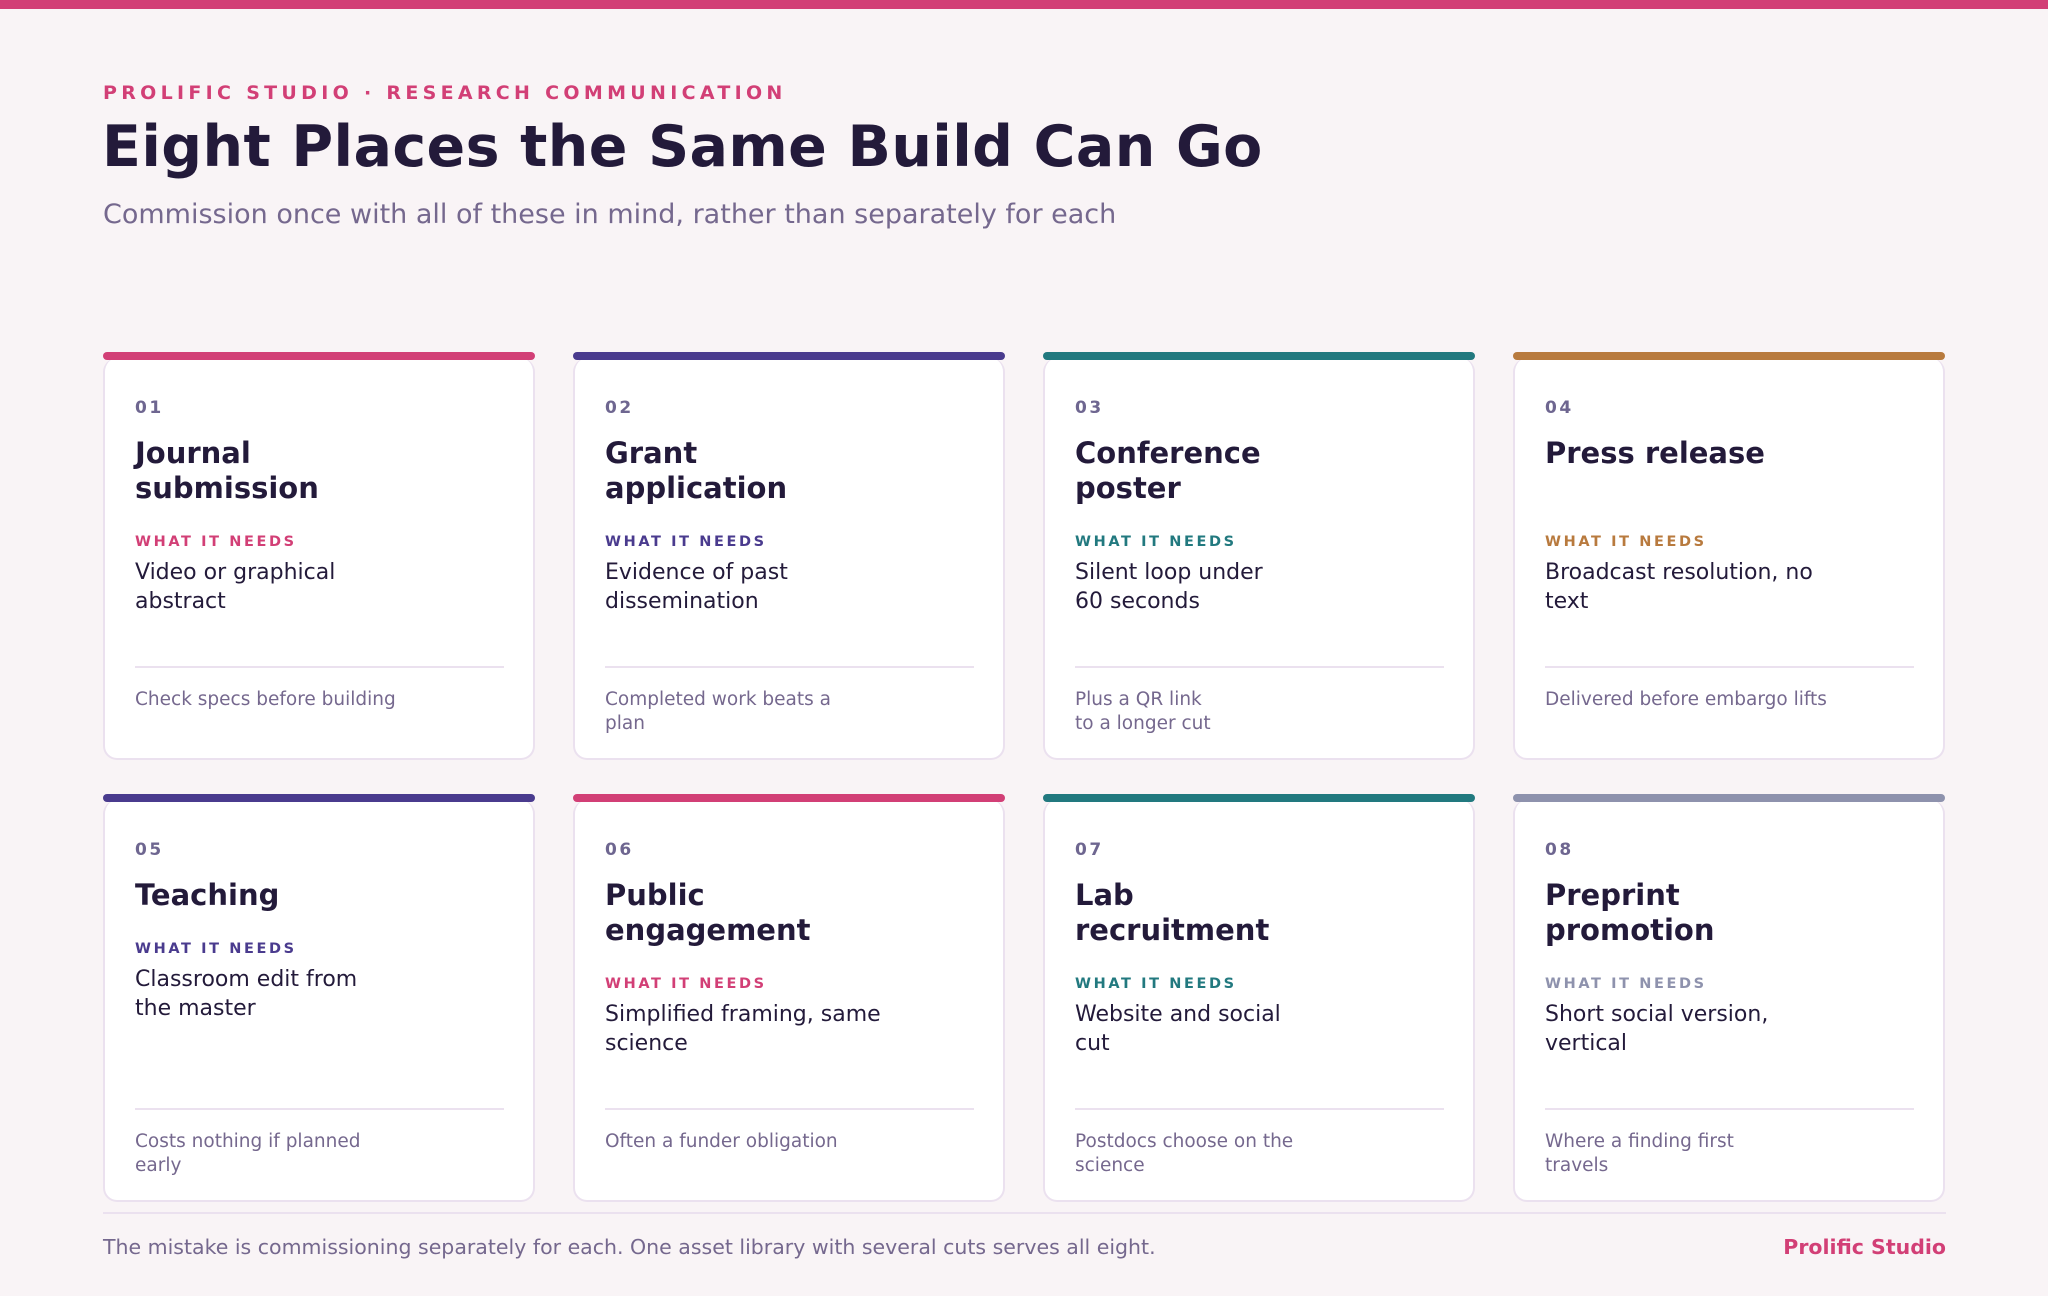 The image size is (2048, 1296). What do you see at coordinates (708, 912) in the screenshot?
I see `card-title: Public engagement` at bounding box center [708, 912].